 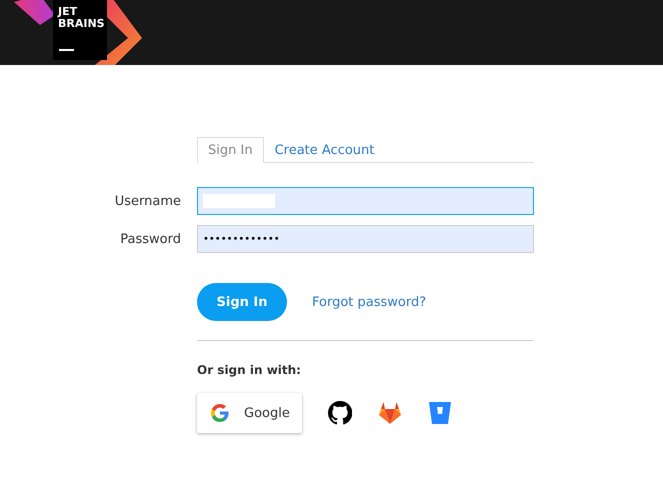 I want to click on sign-in-button: Sign In, so click(x=242, y=302).